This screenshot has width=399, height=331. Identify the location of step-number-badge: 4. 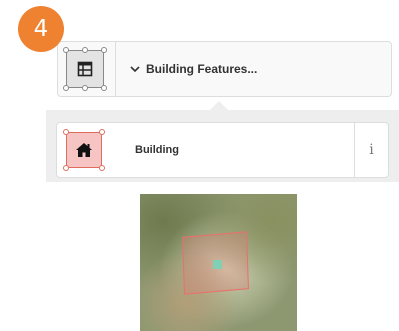
(41, 29).